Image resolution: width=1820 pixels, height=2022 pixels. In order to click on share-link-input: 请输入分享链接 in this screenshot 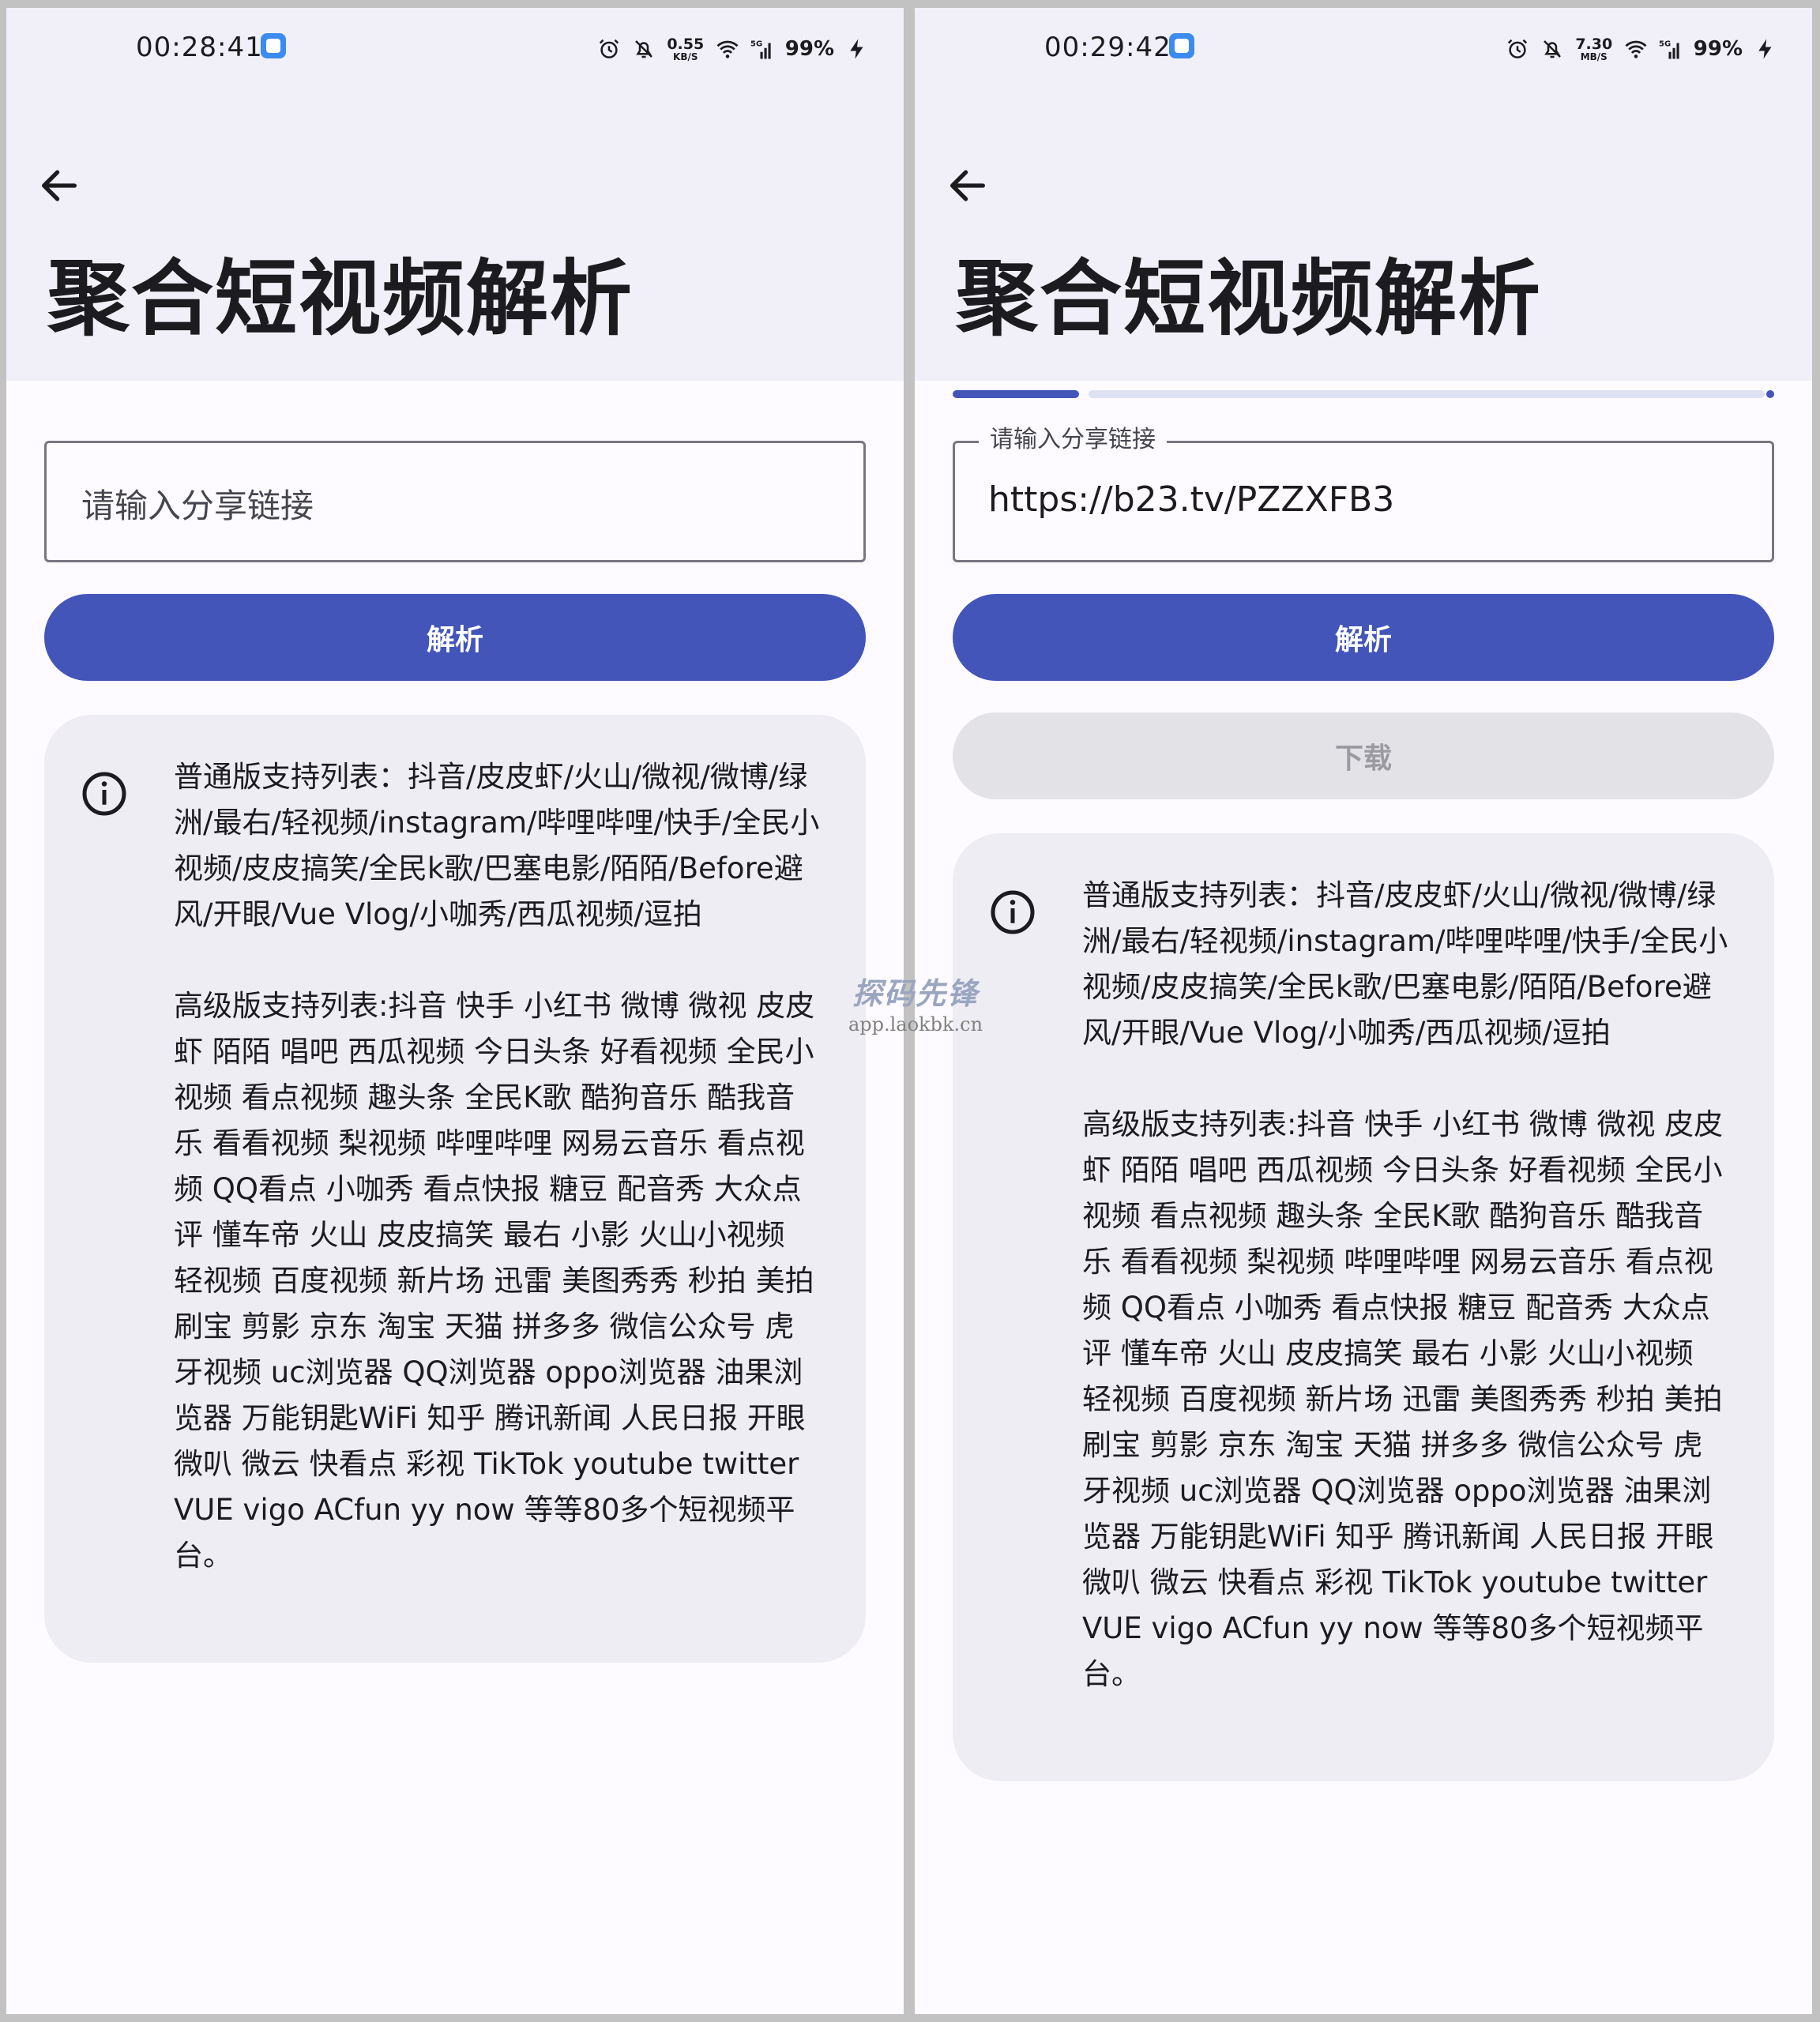, I will do `click(455, 501)`.